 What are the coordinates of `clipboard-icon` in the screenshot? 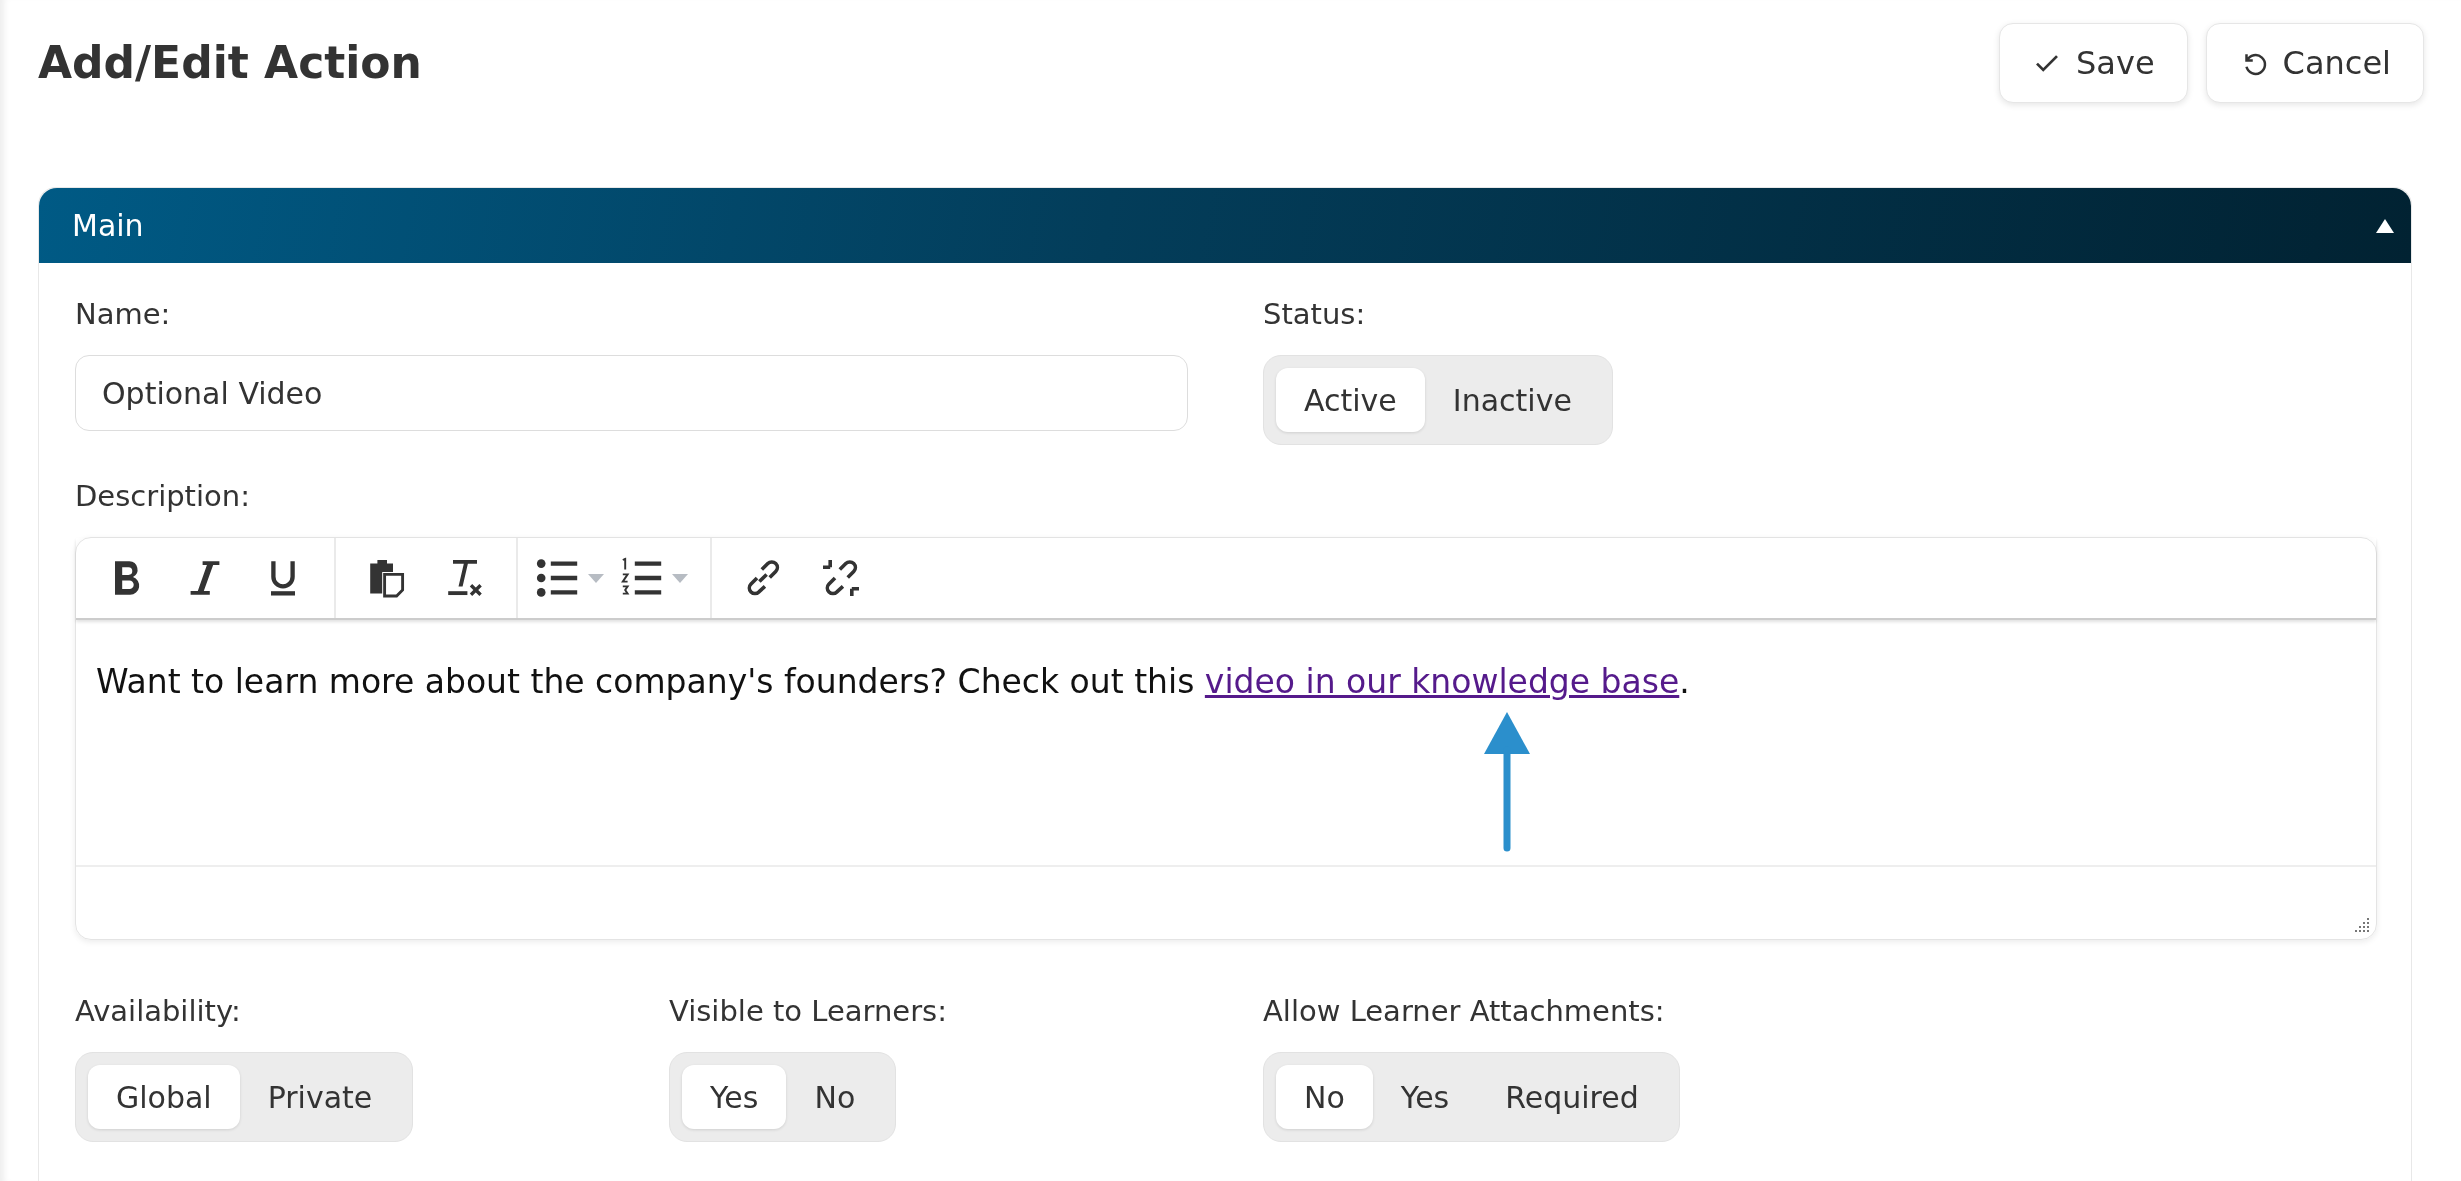 It's located at (387, 578).